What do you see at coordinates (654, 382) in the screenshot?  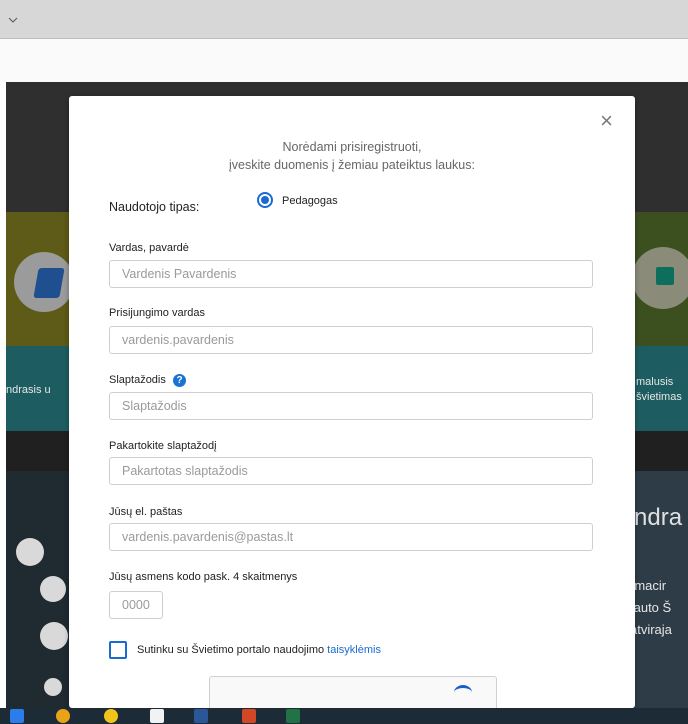 I see `bg-link-right: malusis` at bounding box center [654, 382].